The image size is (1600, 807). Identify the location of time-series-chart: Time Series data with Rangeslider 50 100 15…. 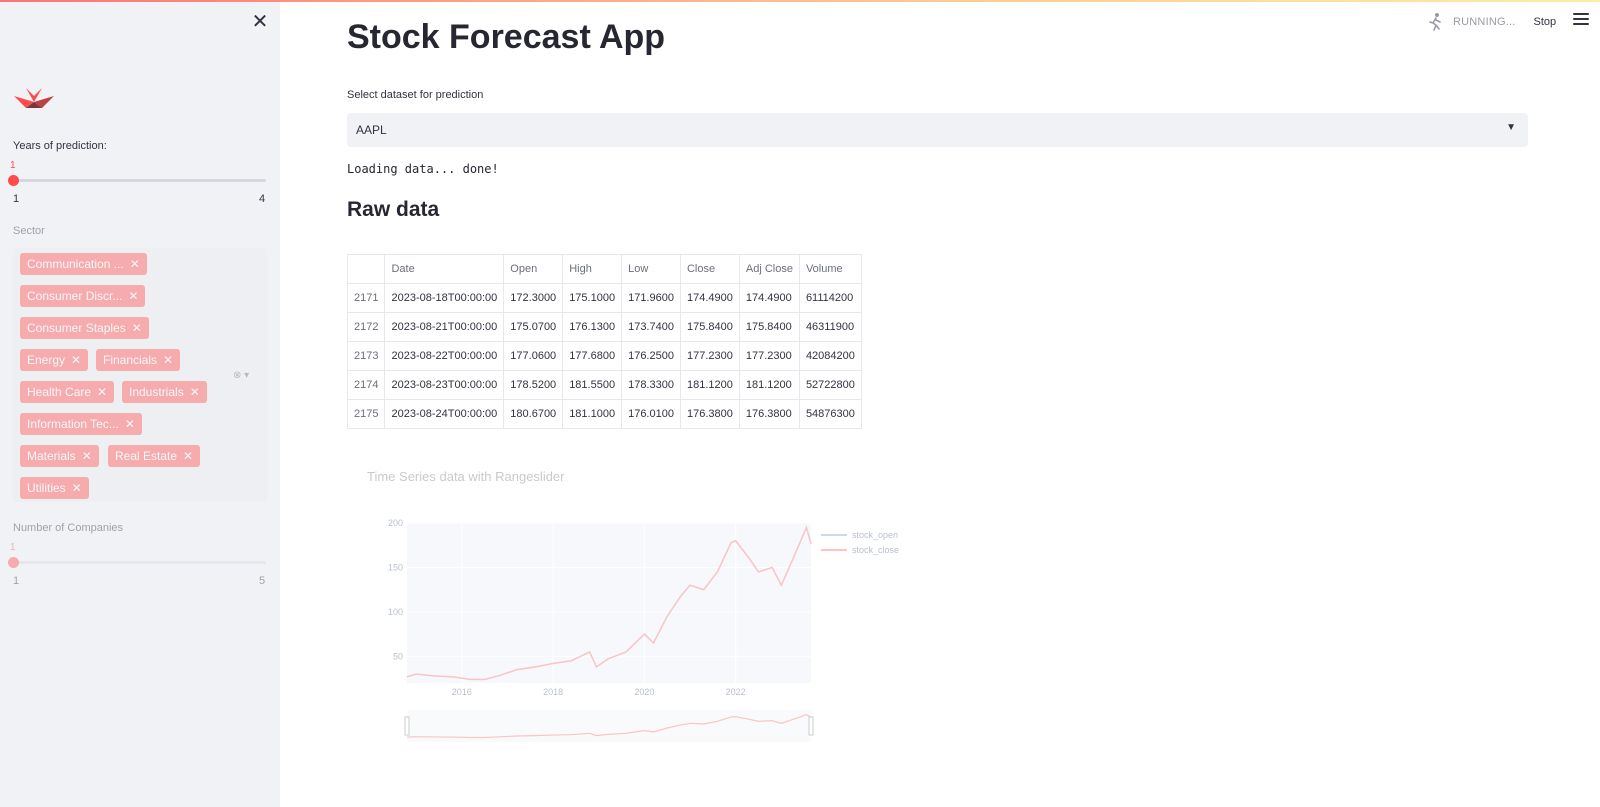
(647, 619).